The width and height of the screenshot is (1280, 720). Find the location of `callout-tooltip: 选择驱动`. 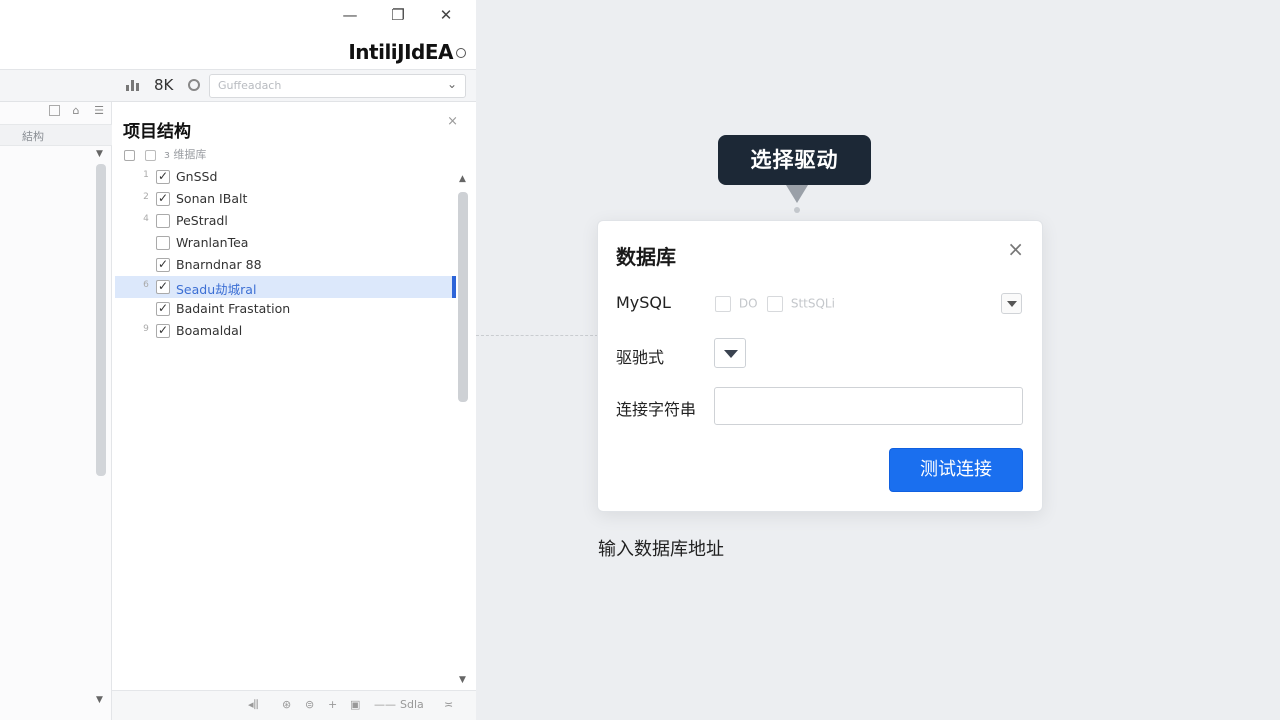

callout-tooltip: 选择驱动 is located at coordinates (794, 160).